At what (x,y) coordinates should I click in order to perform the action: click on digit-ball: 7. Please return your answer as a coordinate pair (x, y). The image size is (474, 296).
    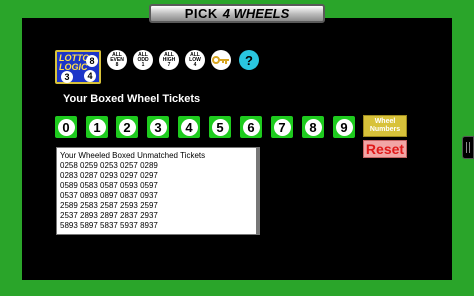
    Looking at the image, I should click on (282, 127).